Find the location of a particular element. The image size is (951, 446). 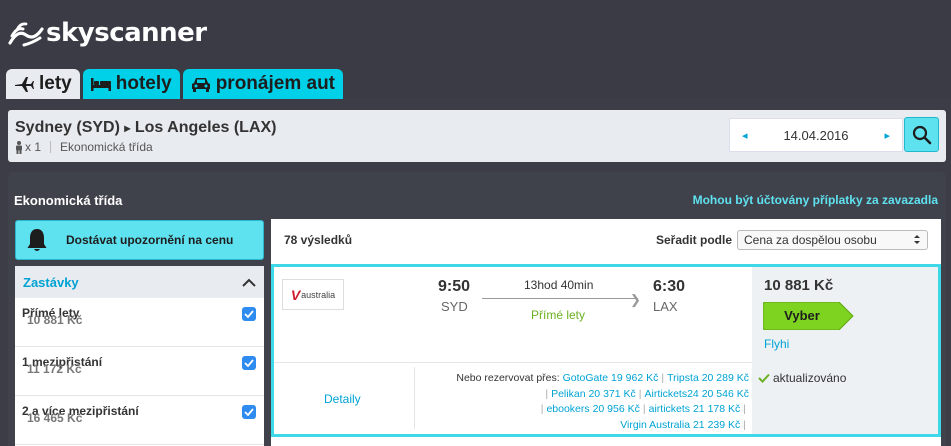

price-alert-label: Dostávat upozornění na cenu is located at coordinates (150, 240).